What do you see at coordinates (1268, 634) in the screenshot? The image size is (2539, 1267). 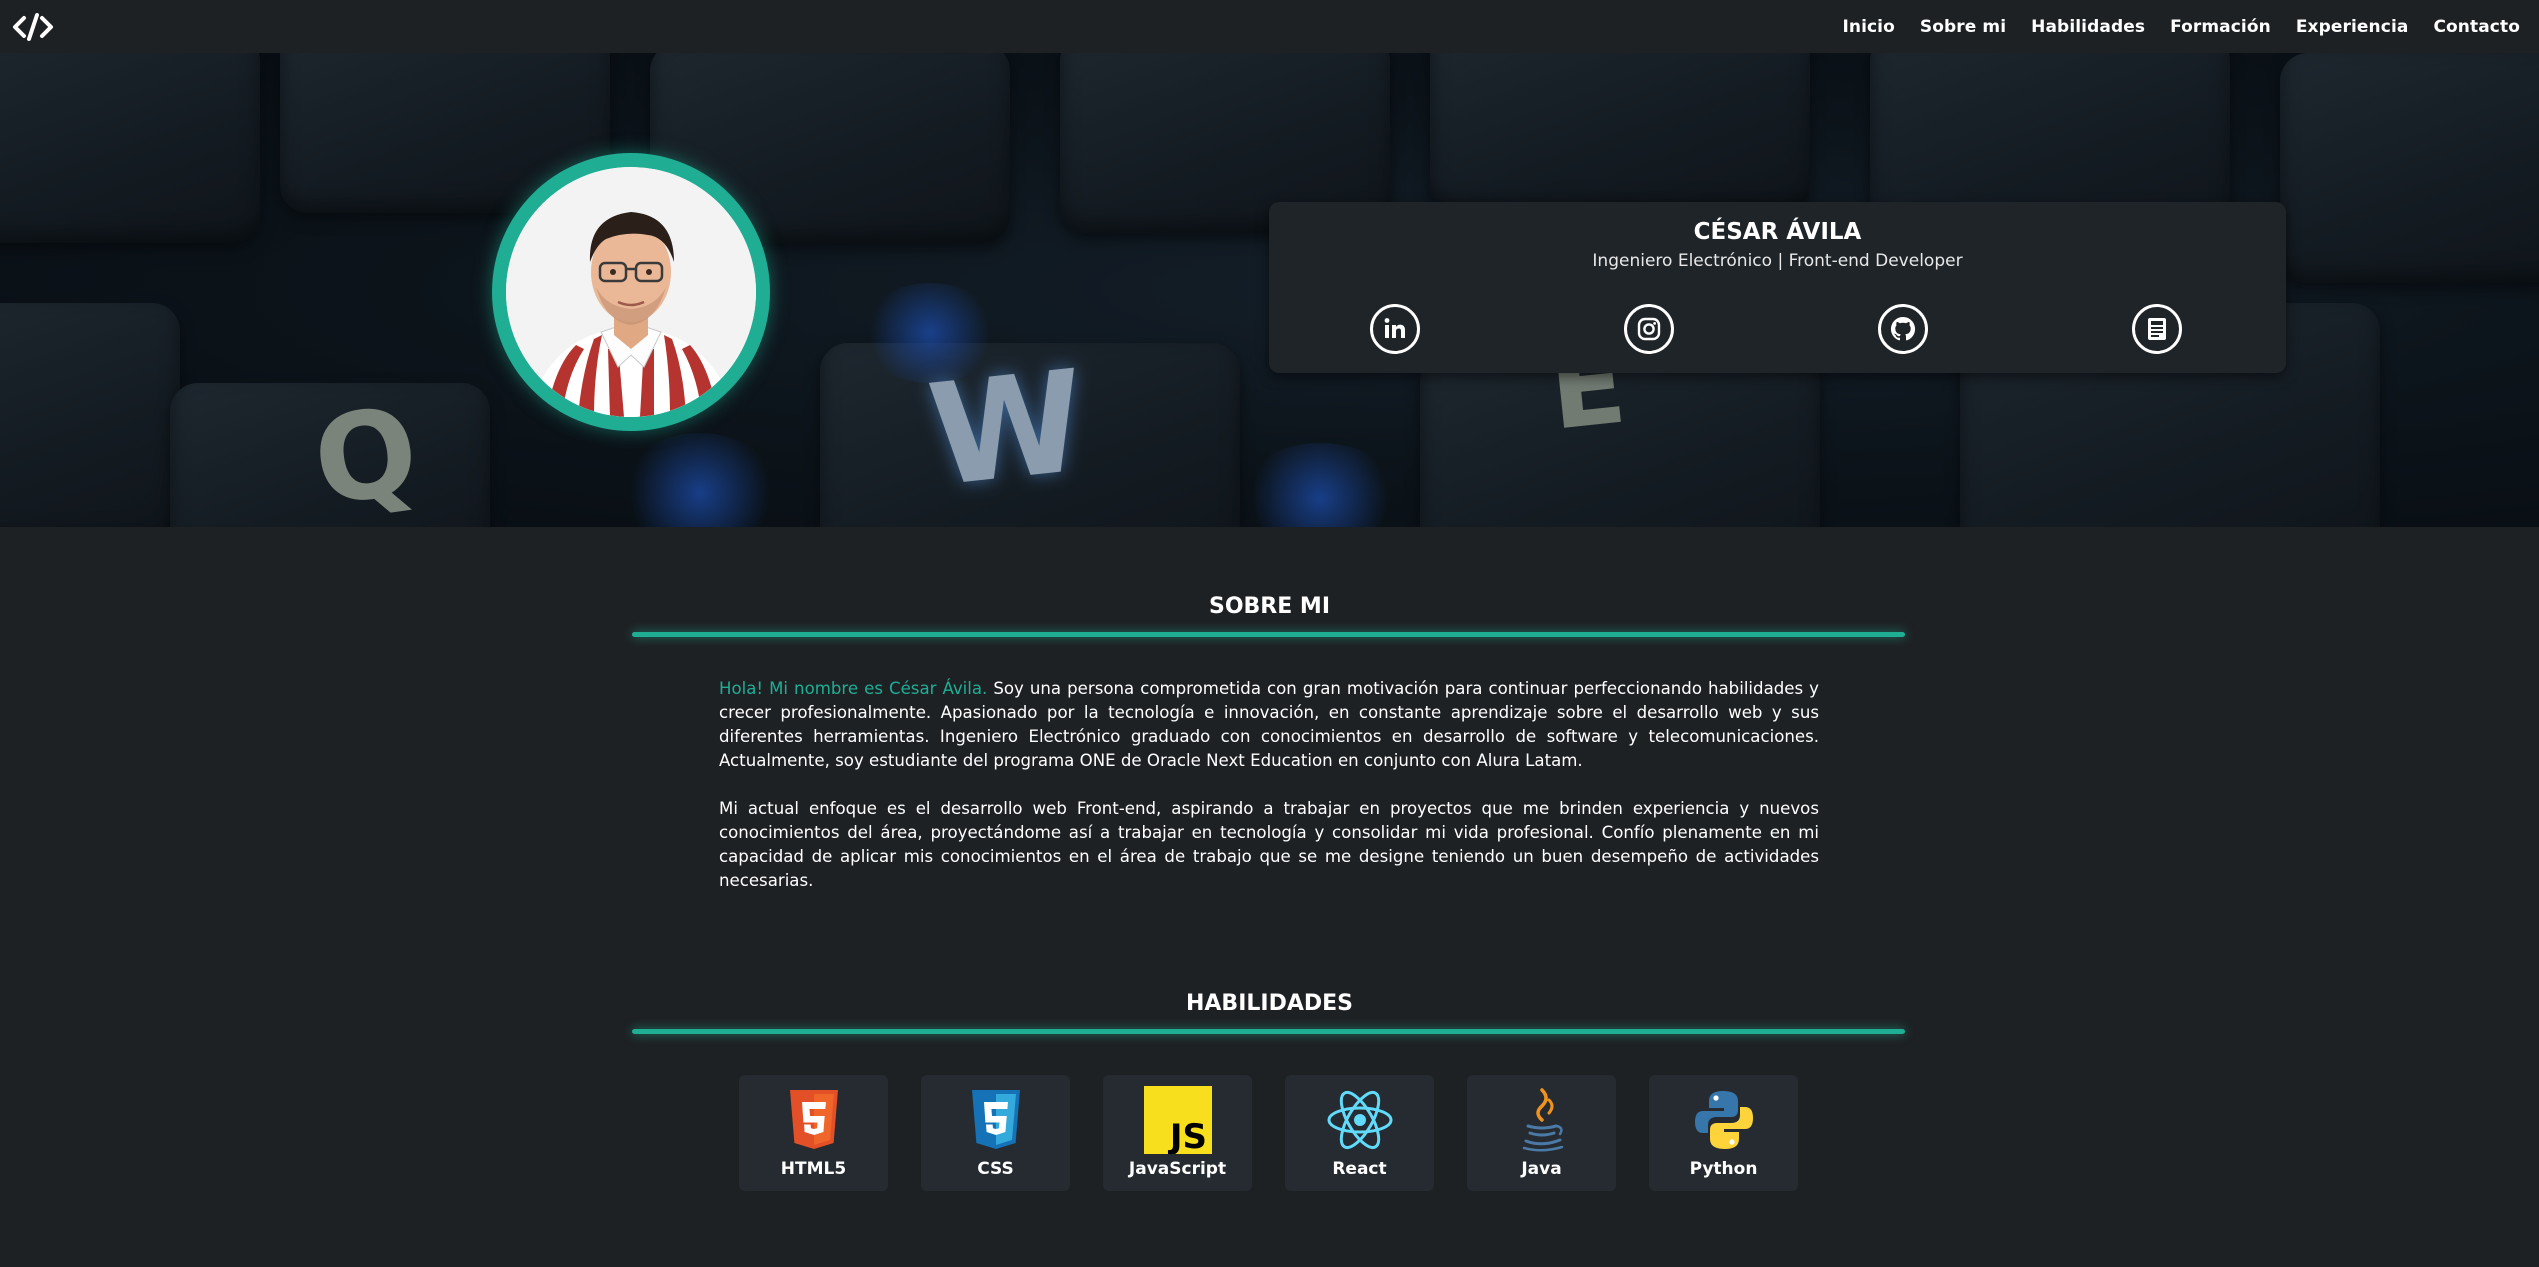 I see `about-title-underline` at bounding box center [1268, 634].